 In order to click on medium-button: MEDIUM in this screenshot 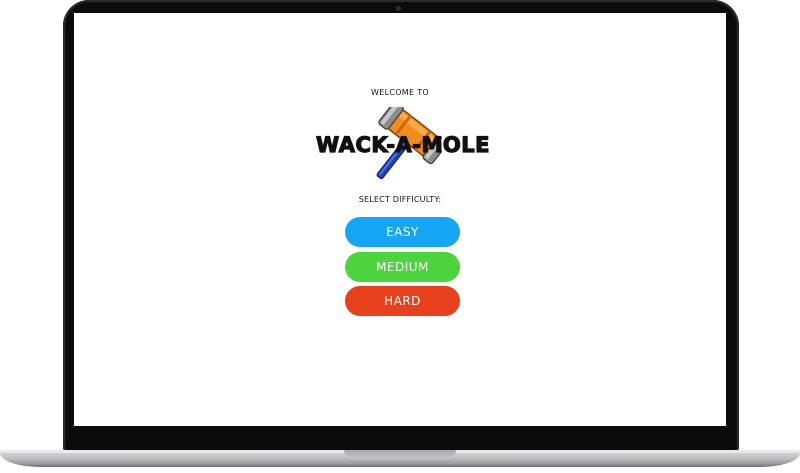, I will do `click(402, 267)`.